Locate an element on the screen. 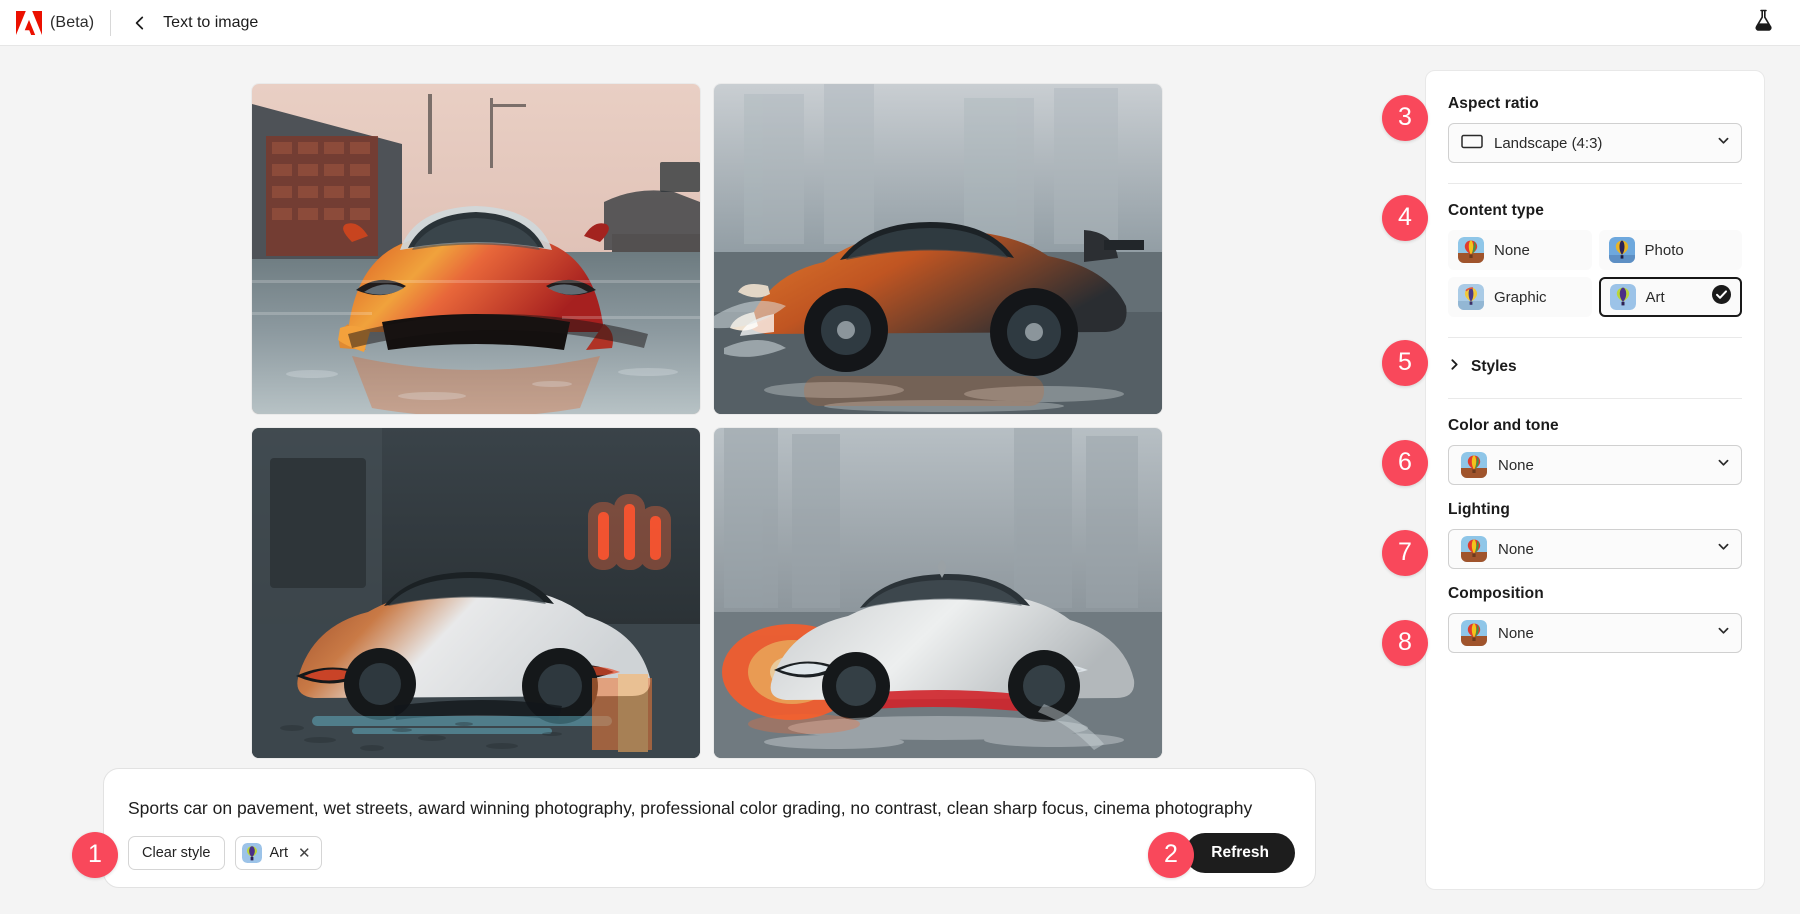 The width and height of the screenshot is (1800, 914). content-type-section: Content type None Photo Graphic Art is located at coordinates (1595, 259).